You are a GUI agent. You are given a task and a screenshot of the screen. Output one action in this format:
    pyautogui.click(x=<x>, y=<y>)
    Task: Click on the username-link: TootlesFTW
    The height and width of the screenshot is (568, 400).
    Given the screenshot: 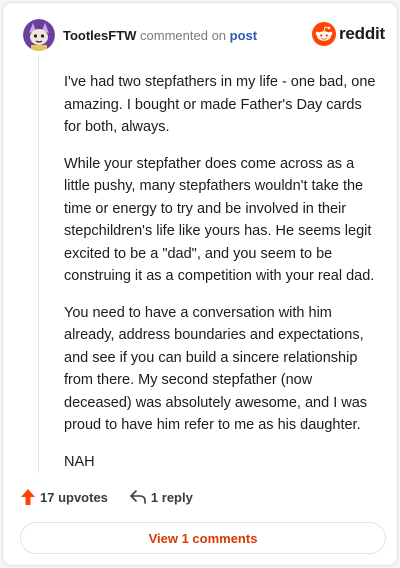 What is the action you would take?
    pyautogui.click(x=99, y=35)
    